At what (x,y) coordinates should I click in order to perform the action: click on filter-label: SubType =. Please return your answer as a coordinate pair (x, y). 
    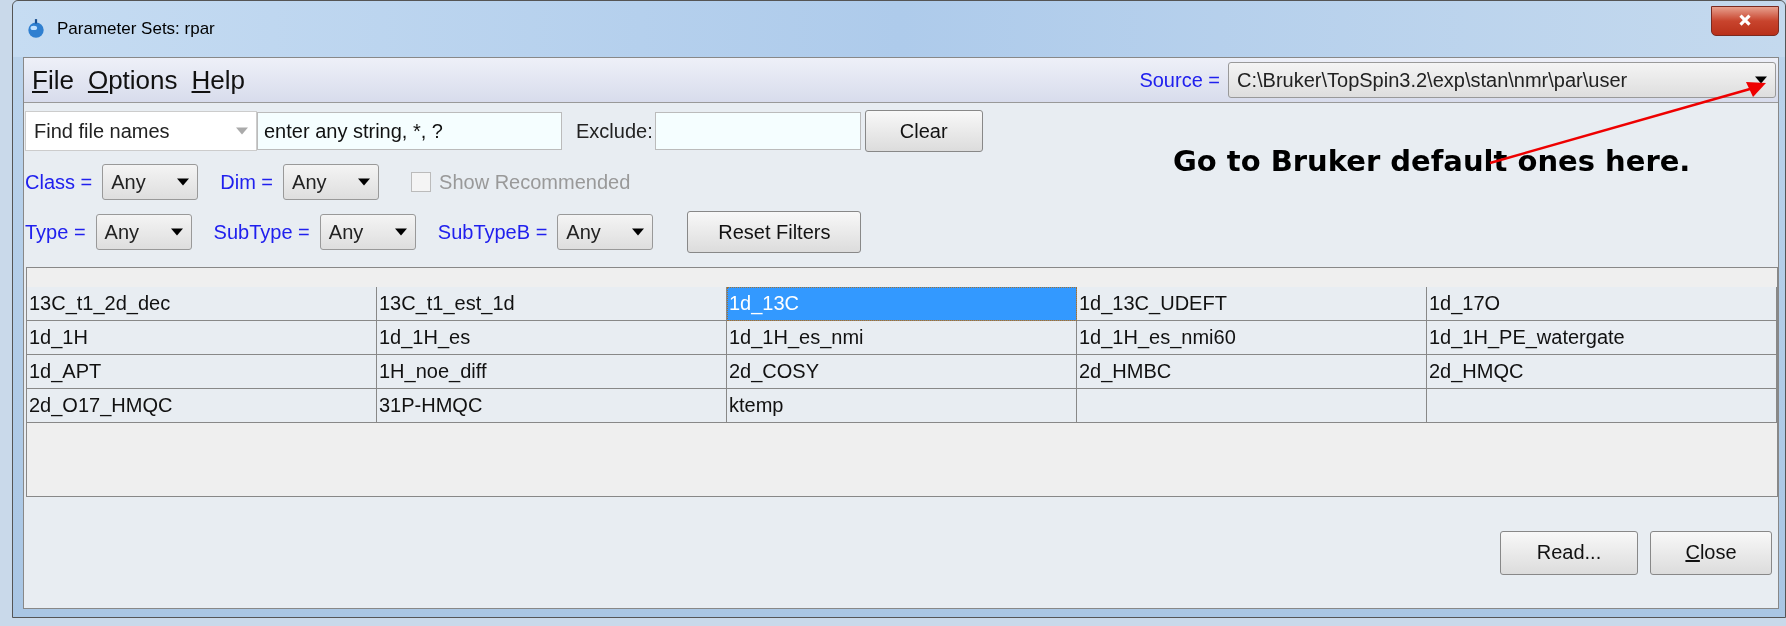
    Looking at the image, I should click on (261, 232).